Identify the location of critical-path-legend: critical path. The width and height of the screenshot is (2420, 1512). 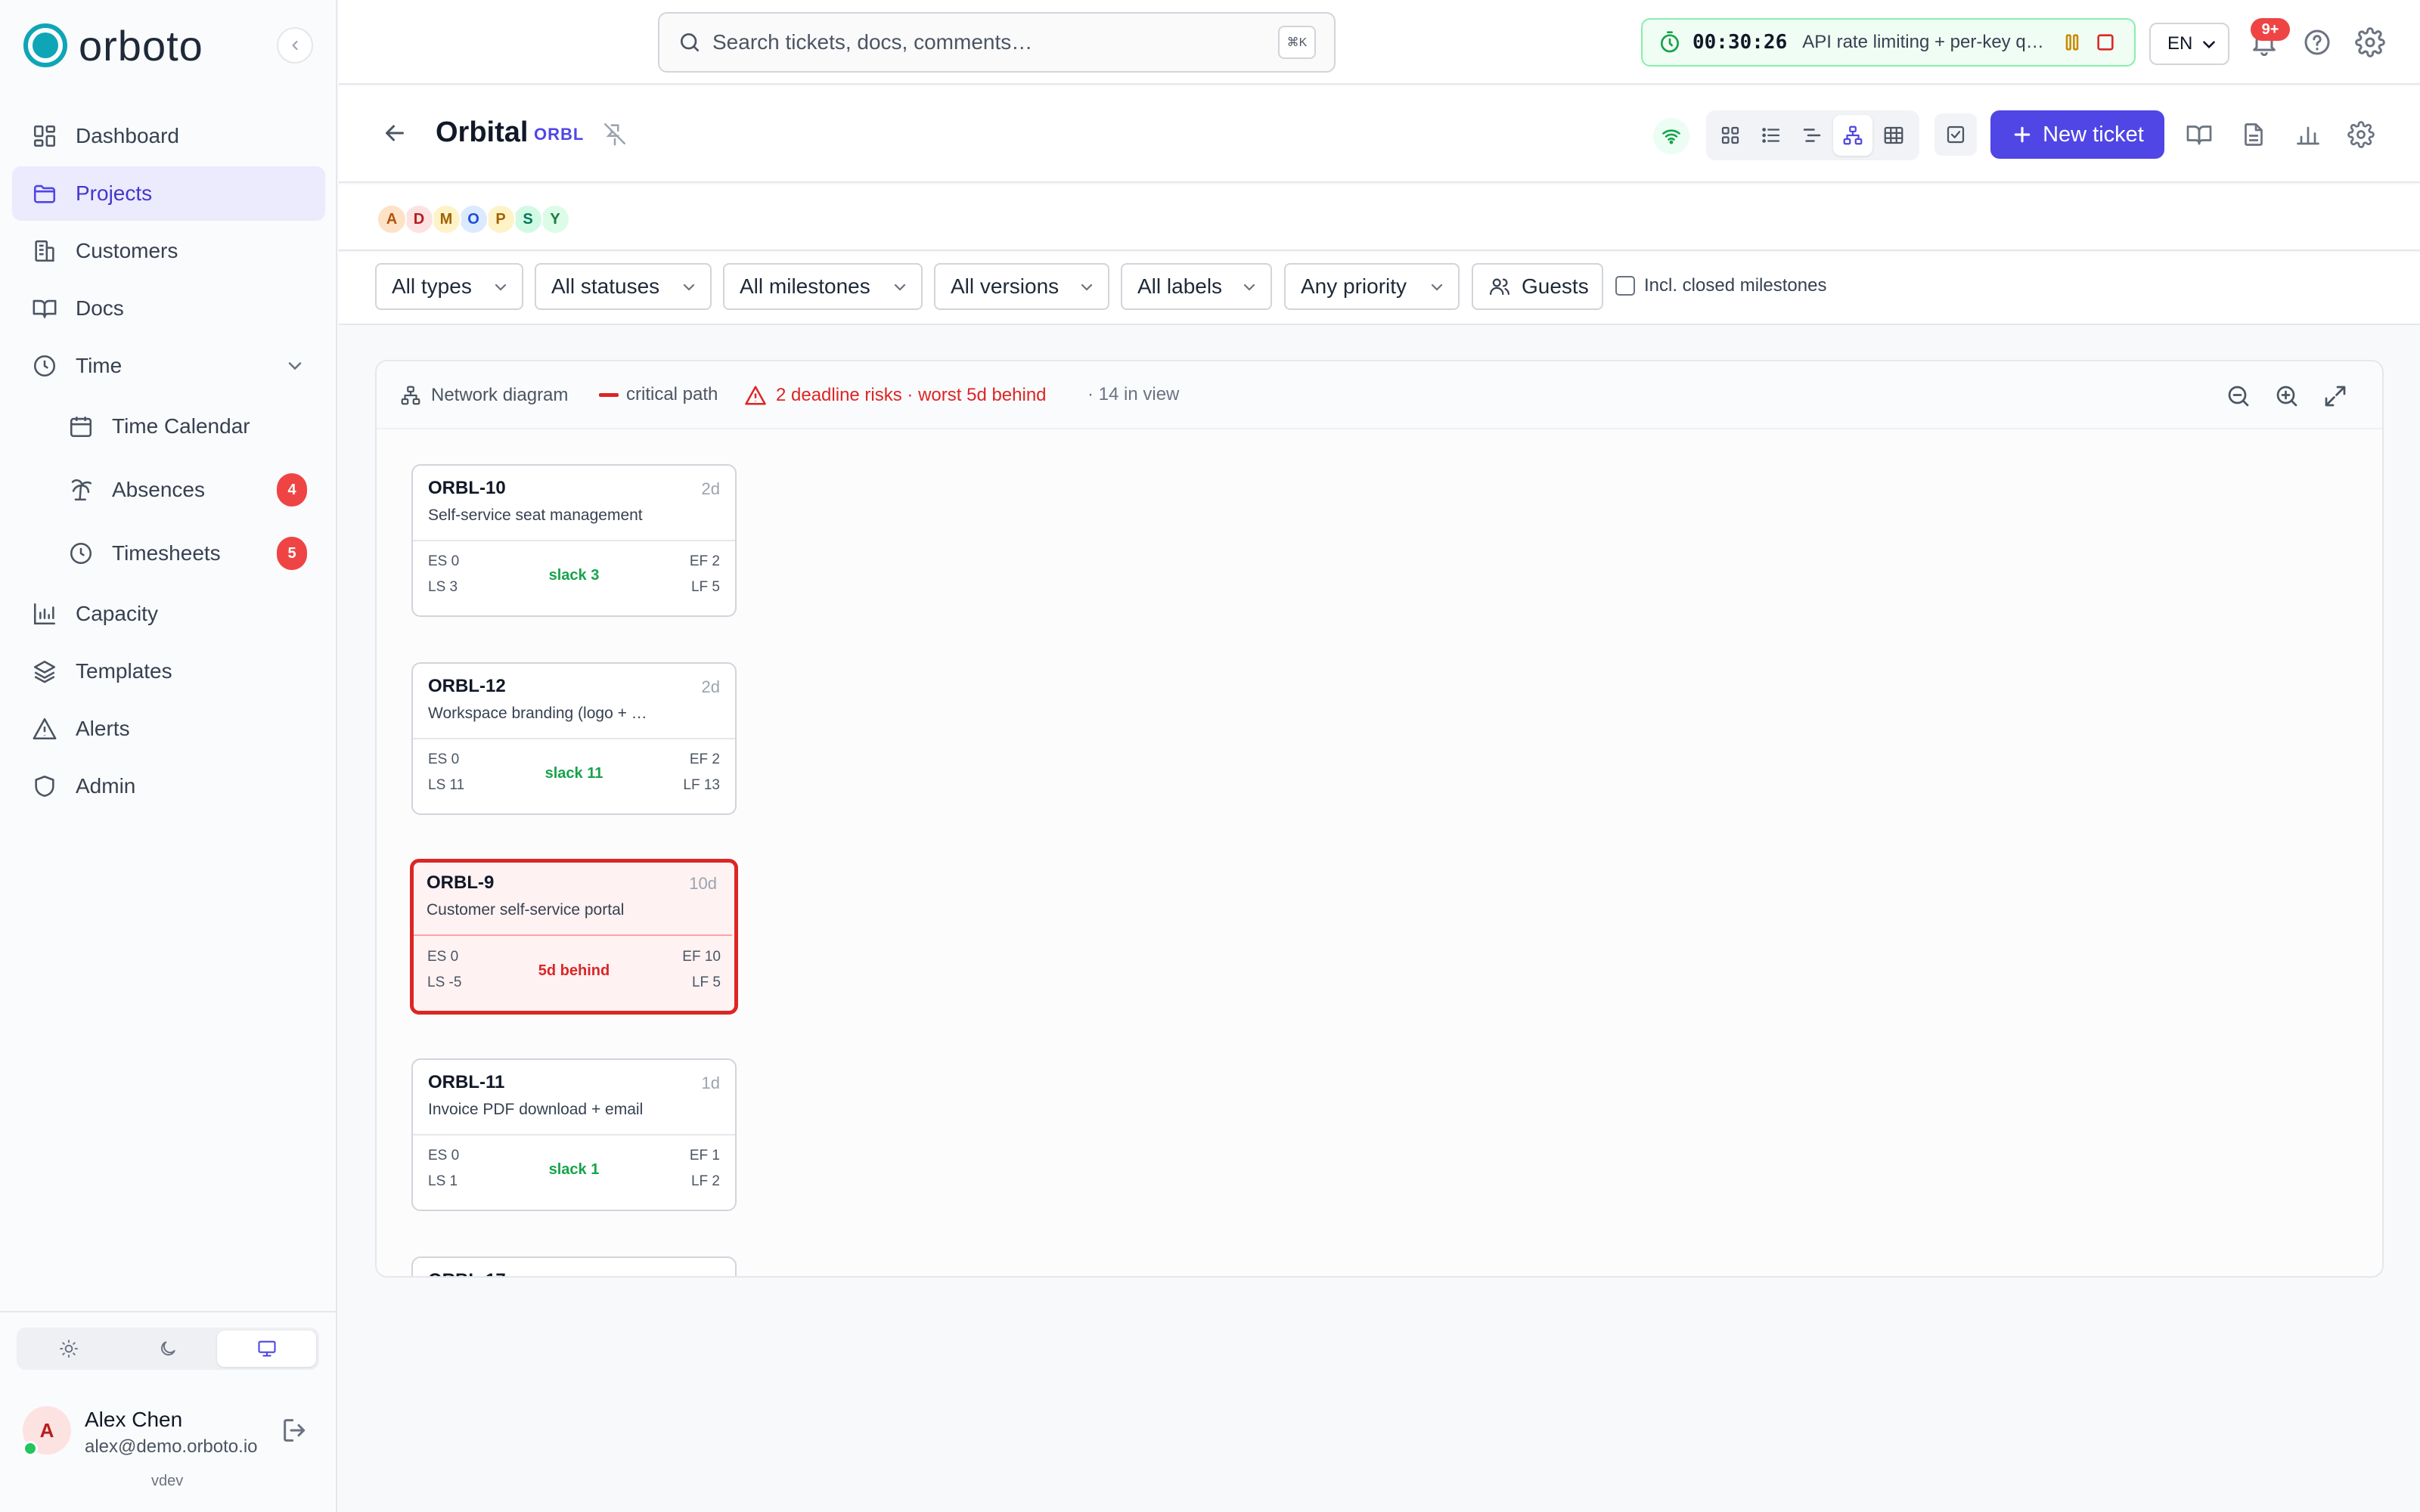
(658, 395).